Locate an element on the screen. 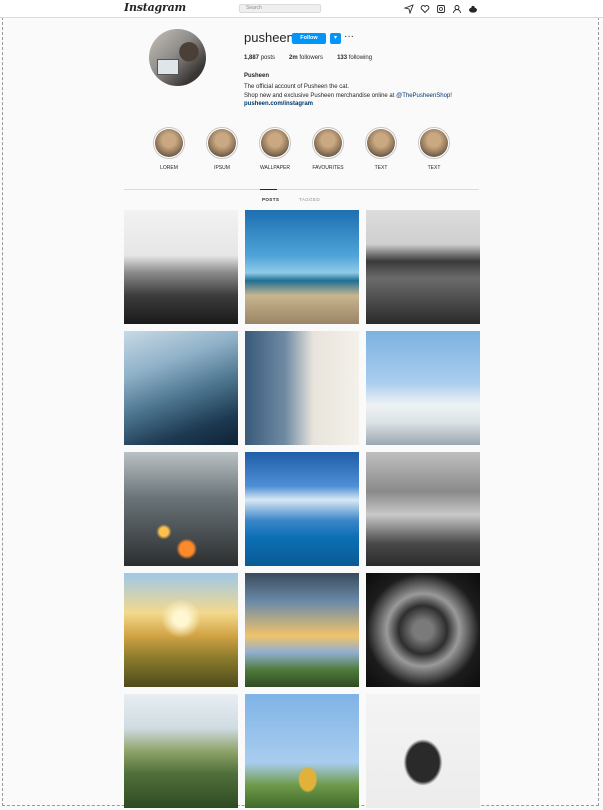  post-tile-looking-up-buildings is located at coordinates (423, 630).